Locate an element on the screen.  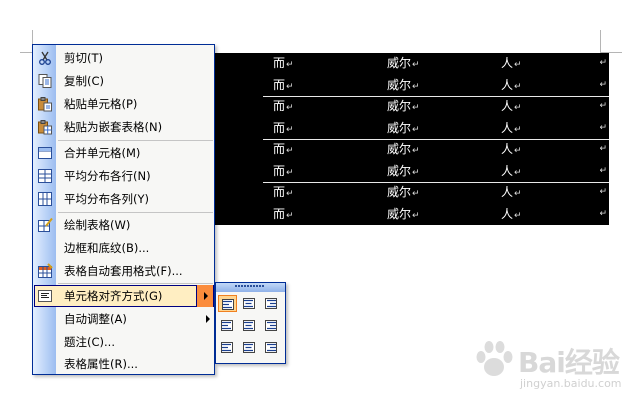
menu-item-distribute-rows: 平均分布各行(N) is located at coordinates (123, 176).